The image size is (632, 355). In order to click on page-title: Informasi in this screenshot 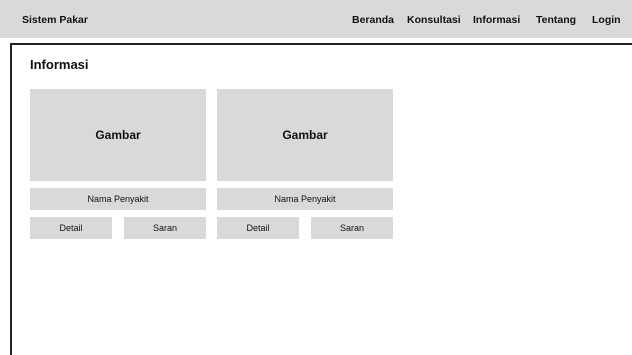, I will do `click(59, 64)`.